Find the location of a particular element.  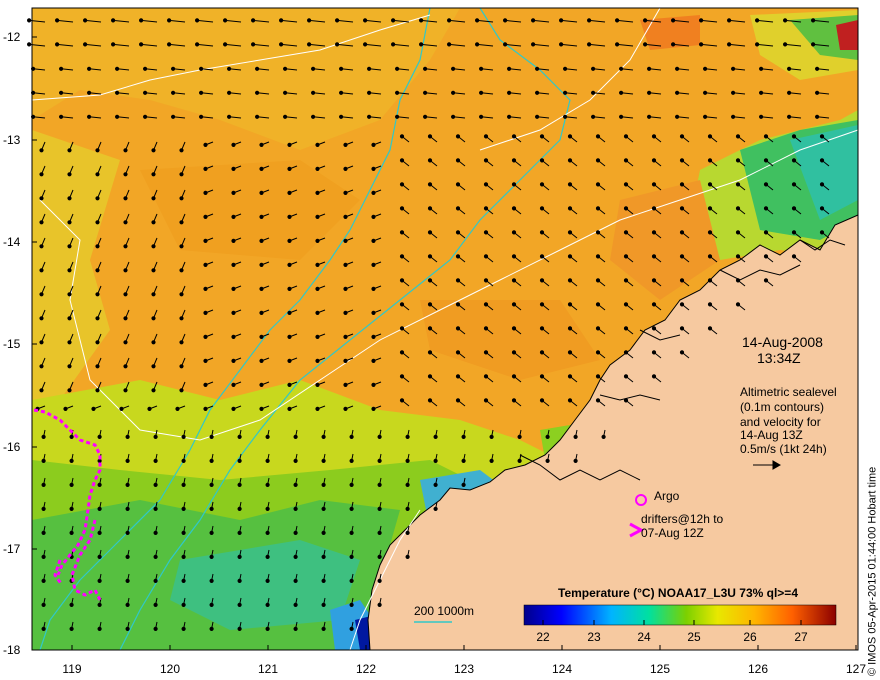

colorbar-tick-label: 23 is located at coordinates (594, 637).